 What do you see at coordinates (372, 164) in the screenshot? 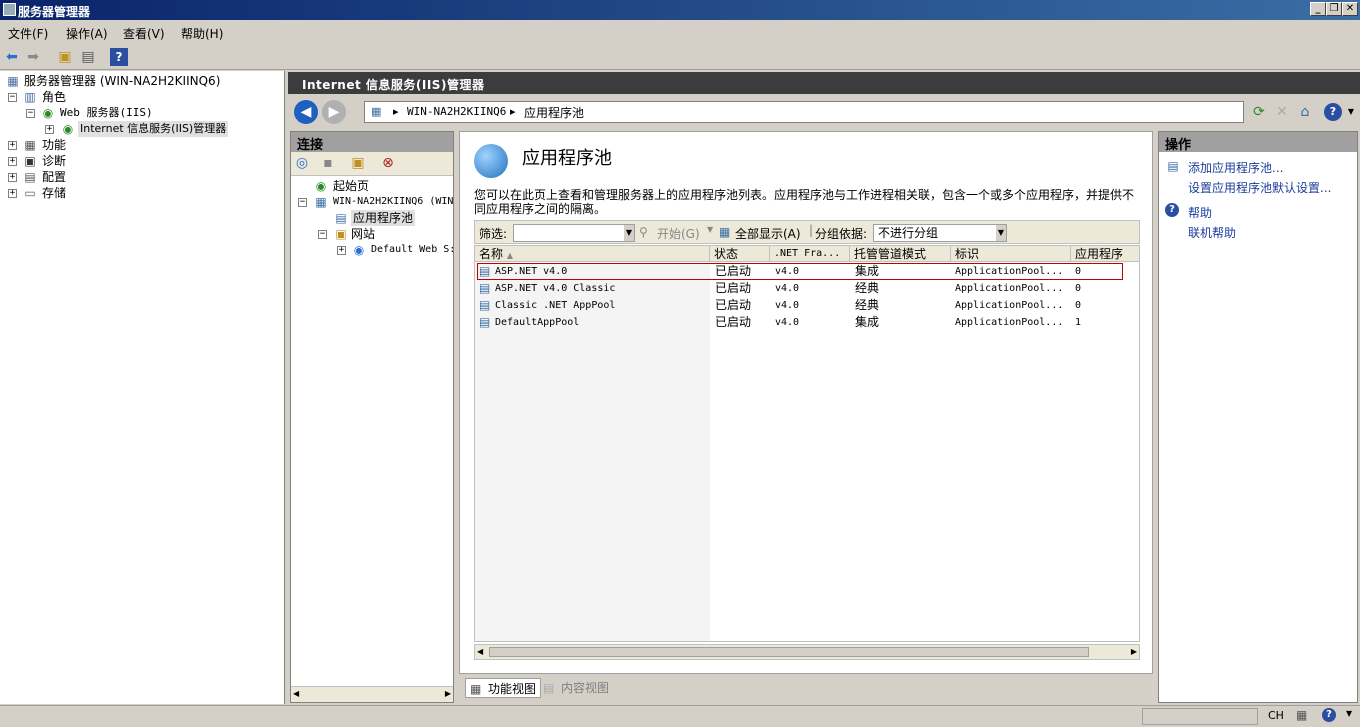
I see `connections-toolbar: ◎ ▪ ▣ ⊗` at bounding box center [372, 164].